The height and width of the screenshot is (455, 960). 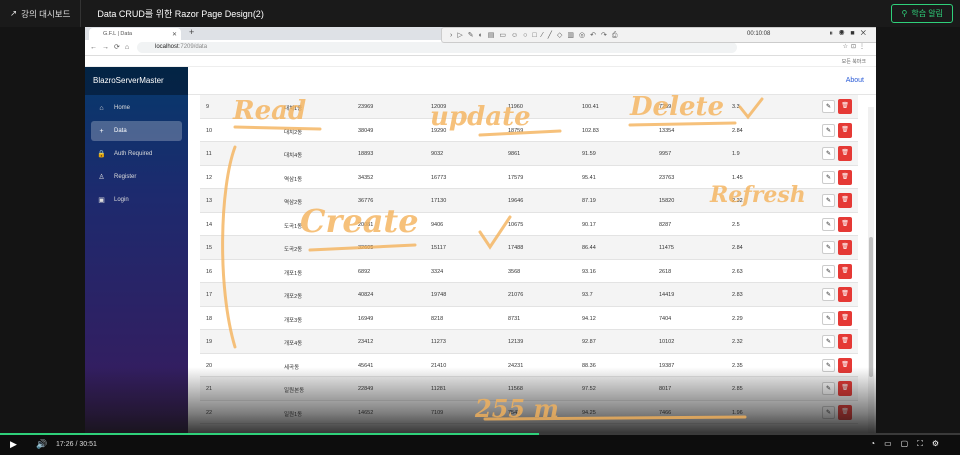 I want to click on external-link-icon: ↗, so click(x=14, y=13).